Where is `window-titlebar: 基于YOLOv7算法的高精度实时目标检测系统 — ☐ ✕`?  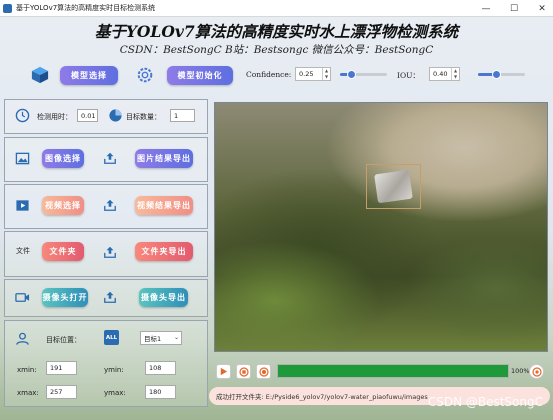
window-titlebar: 基于YOLOv7算法的高精度实时目标检测系统 — ☐ ✕ is located at coordinates (276, 8).